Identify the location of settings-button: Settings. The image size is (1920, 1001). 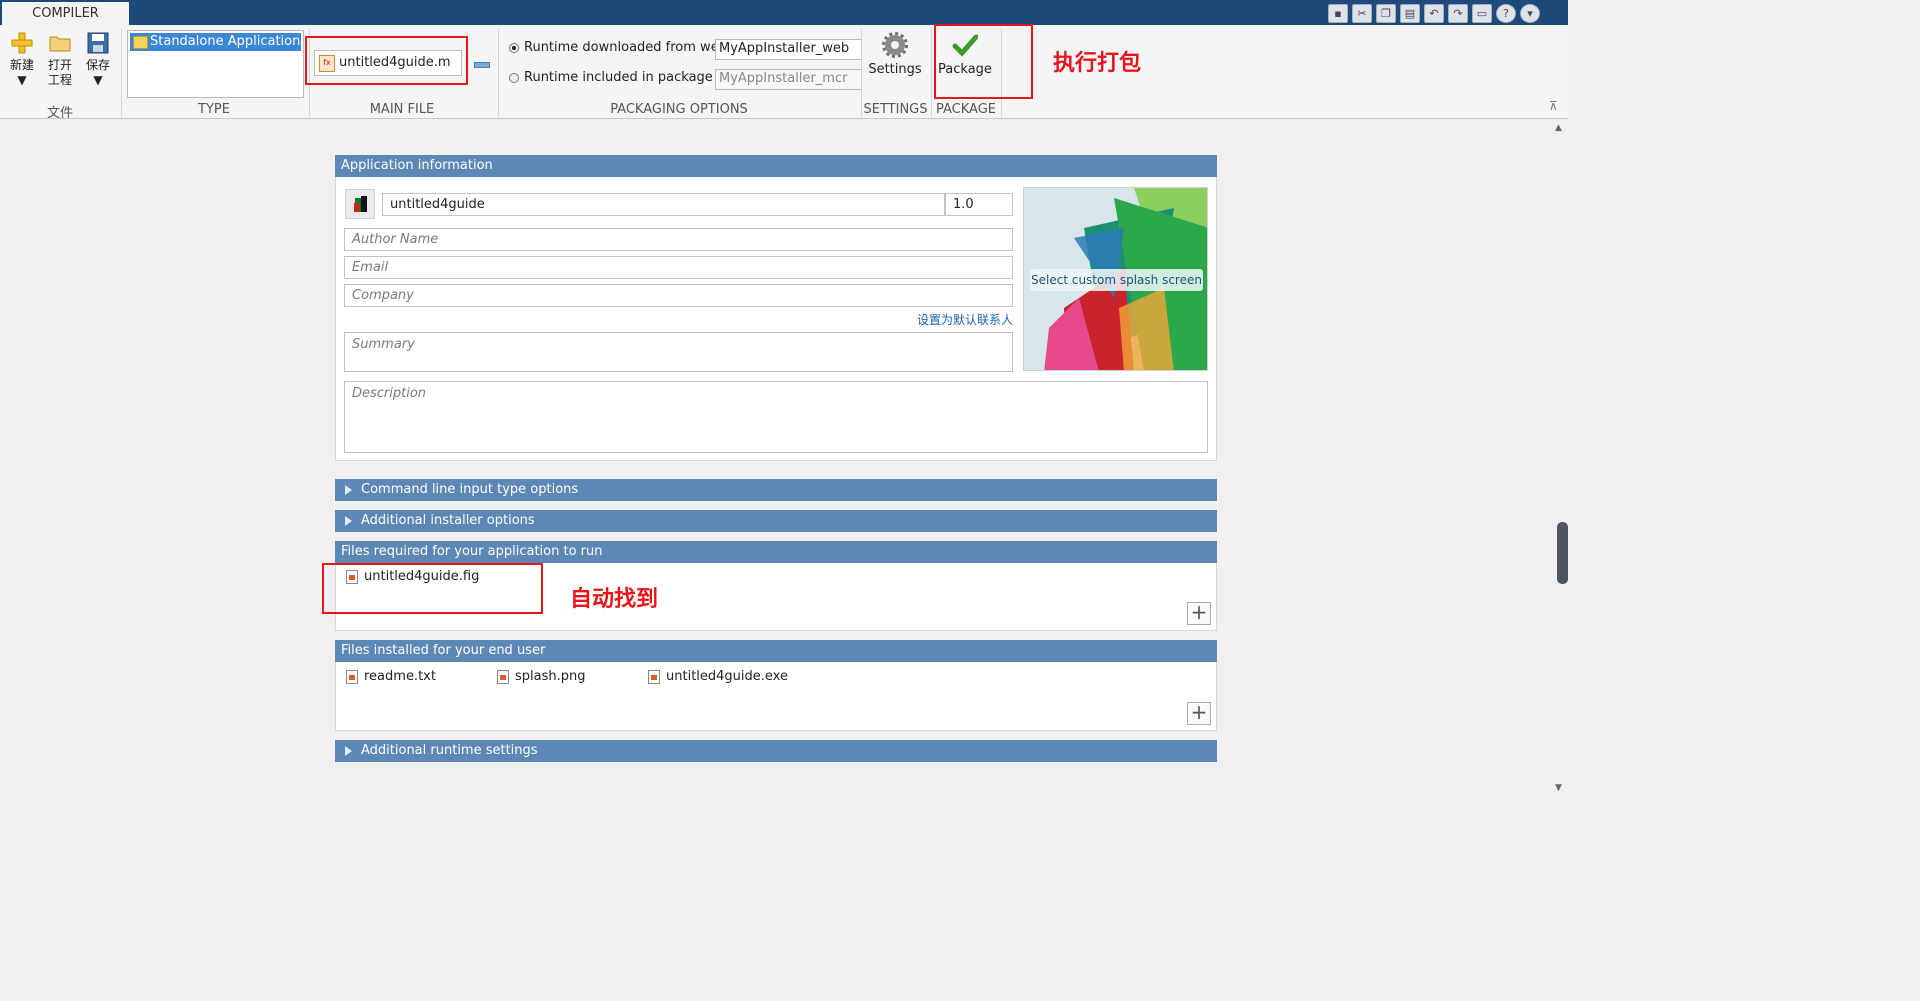
(895, 54).